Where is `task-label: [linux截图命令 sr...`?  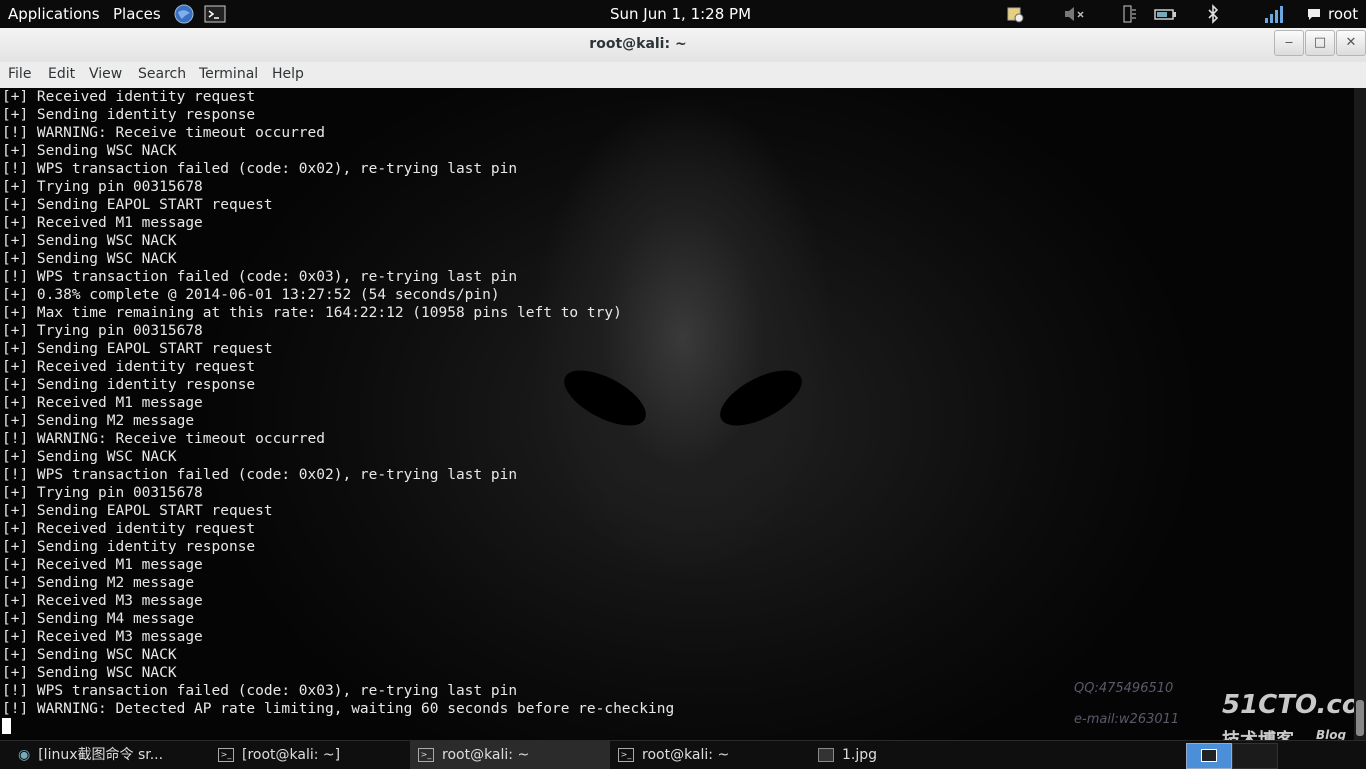
task-label: [linux截图命令 sr... is located at coordinates (101, 755).